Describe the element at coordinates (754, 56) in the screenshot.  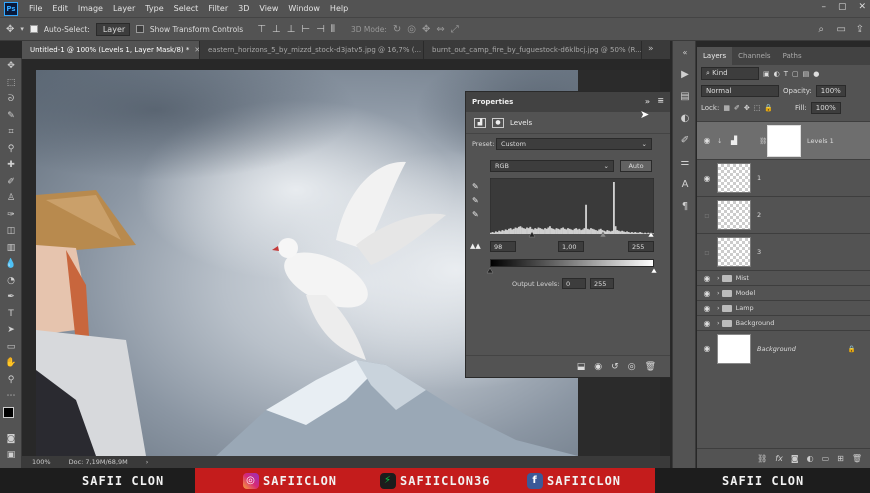
I see `tab-channels: Channels` at that location.